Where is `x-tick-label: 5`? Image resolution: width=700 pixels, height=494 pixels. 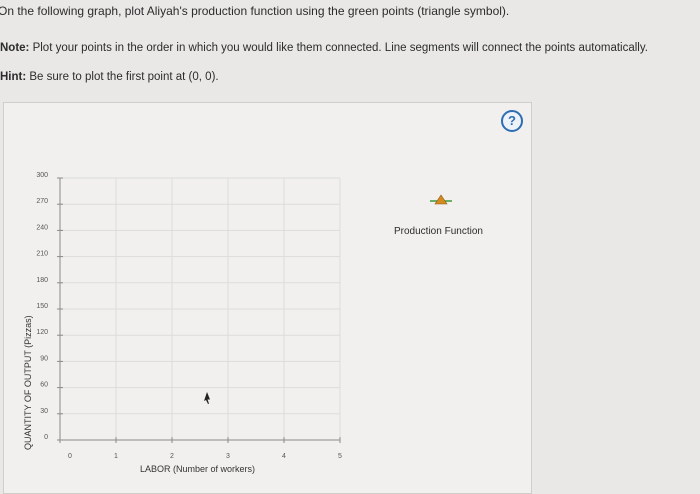 x-tick-label: 5 is located at coordinates (340, 456).